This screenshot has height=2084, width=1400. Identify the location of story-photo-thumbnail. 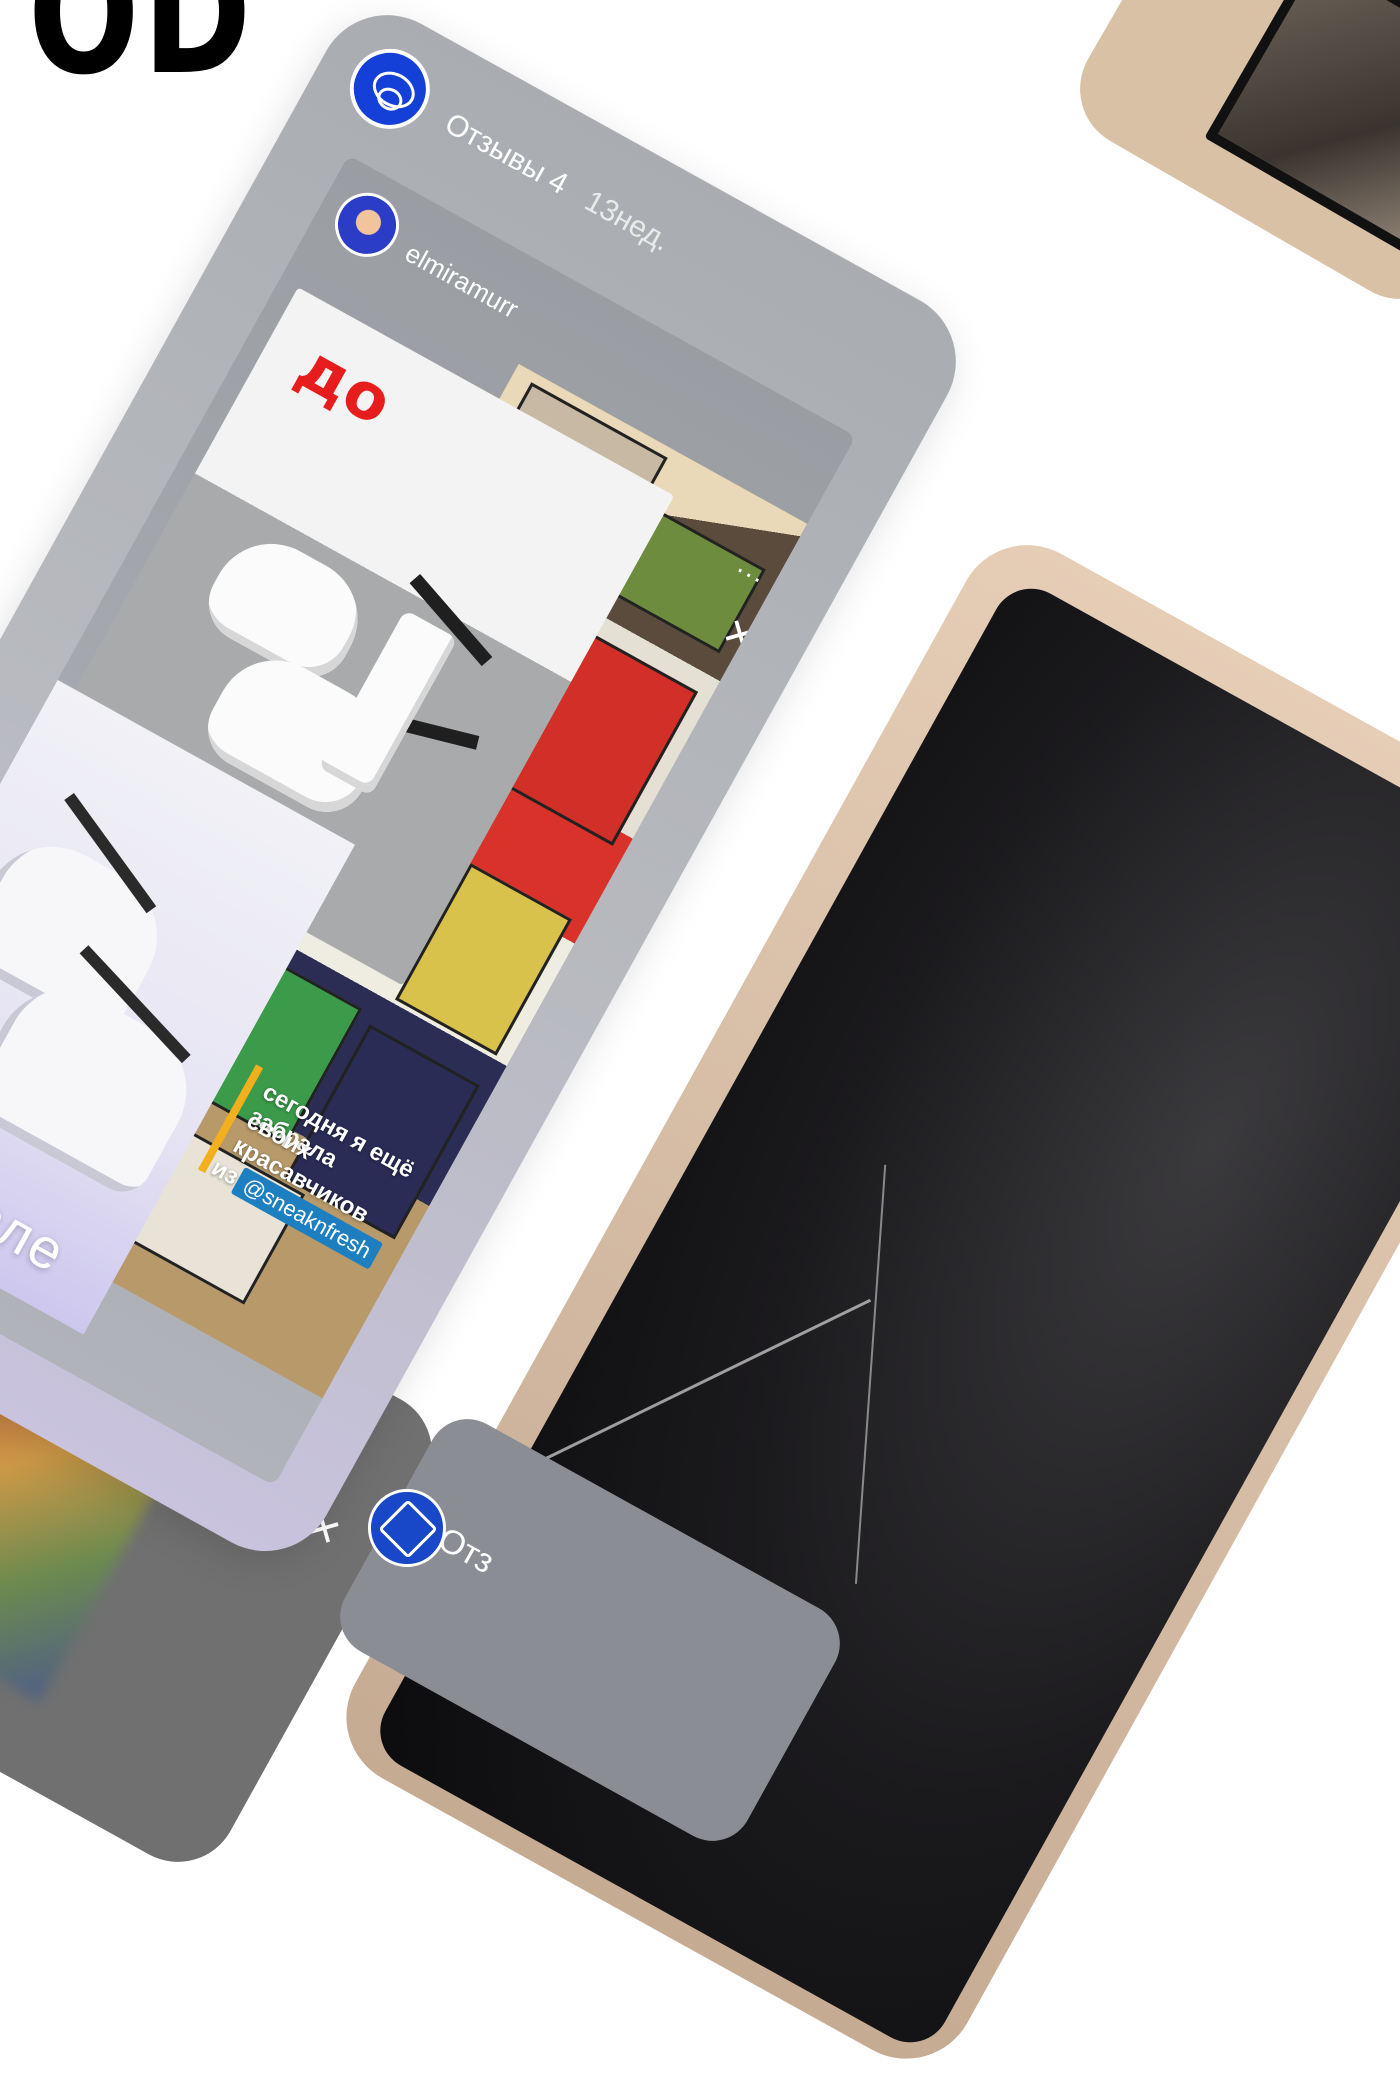
(1302, 129).